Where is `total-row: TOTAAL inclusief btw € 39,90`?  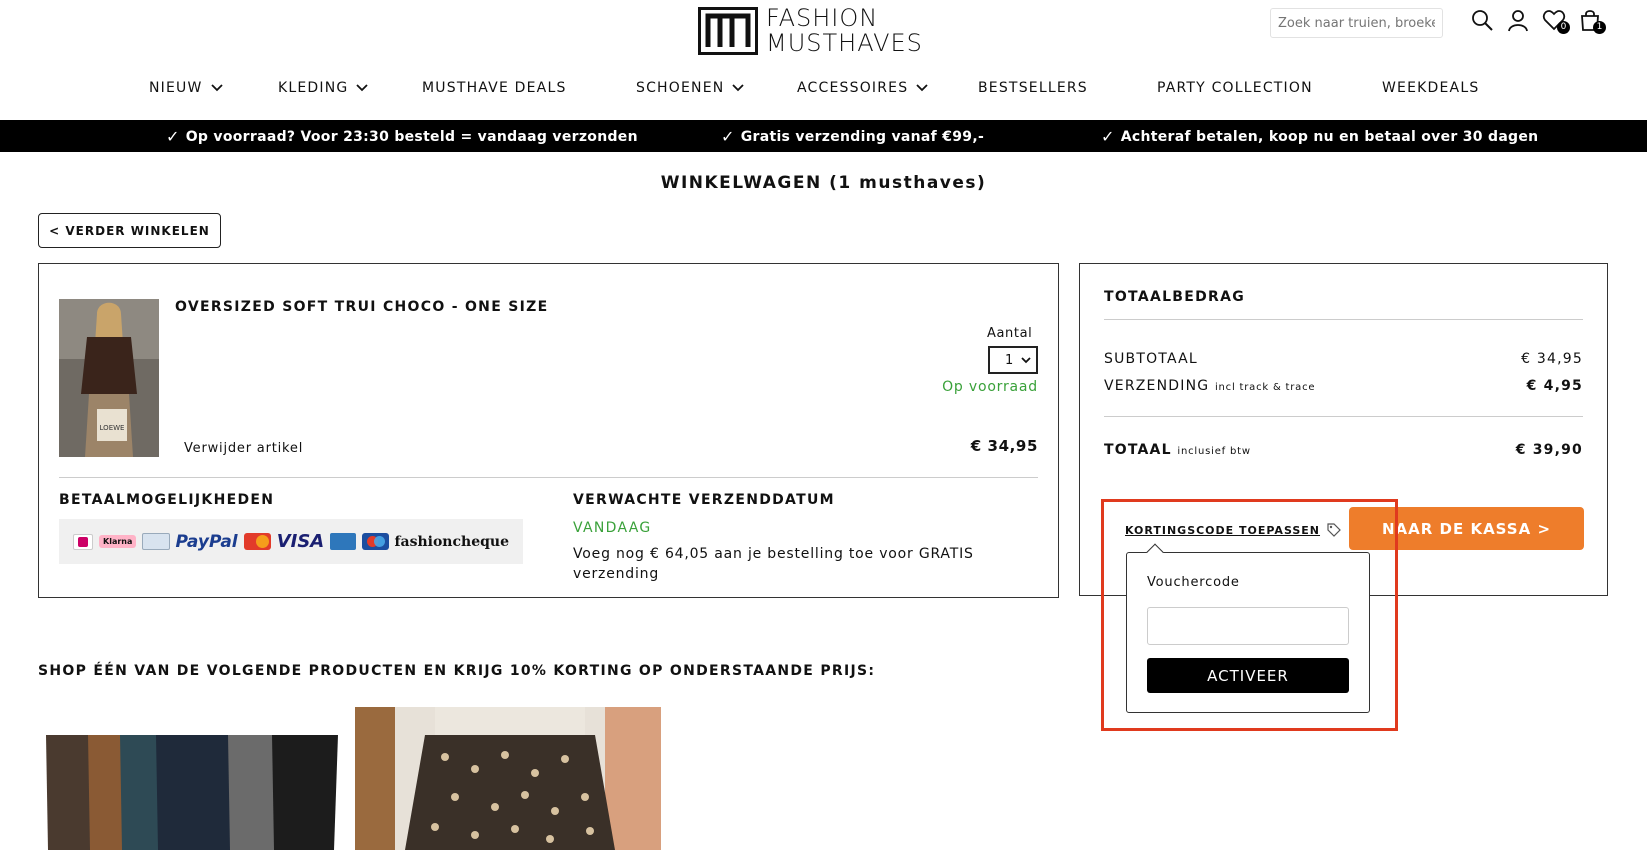 total-row: TOTAAL inclusief btw € 39,90 is located at coordinates (1343, 450).